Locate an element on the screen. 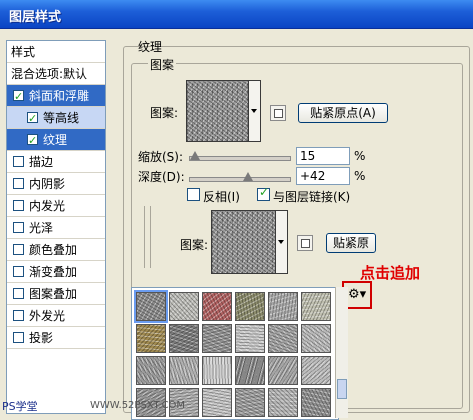  panel-title: 纹理 is located at coordinates (150, 47).